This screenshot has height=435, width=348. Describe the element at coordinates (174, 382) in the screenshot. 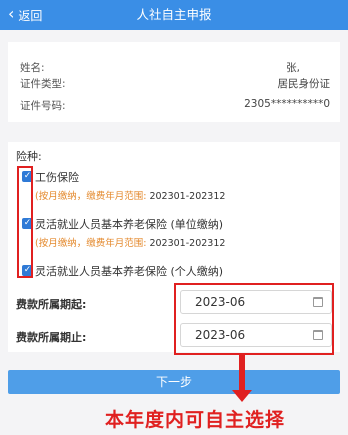

I see `next-step-button: 下一步` at that location.